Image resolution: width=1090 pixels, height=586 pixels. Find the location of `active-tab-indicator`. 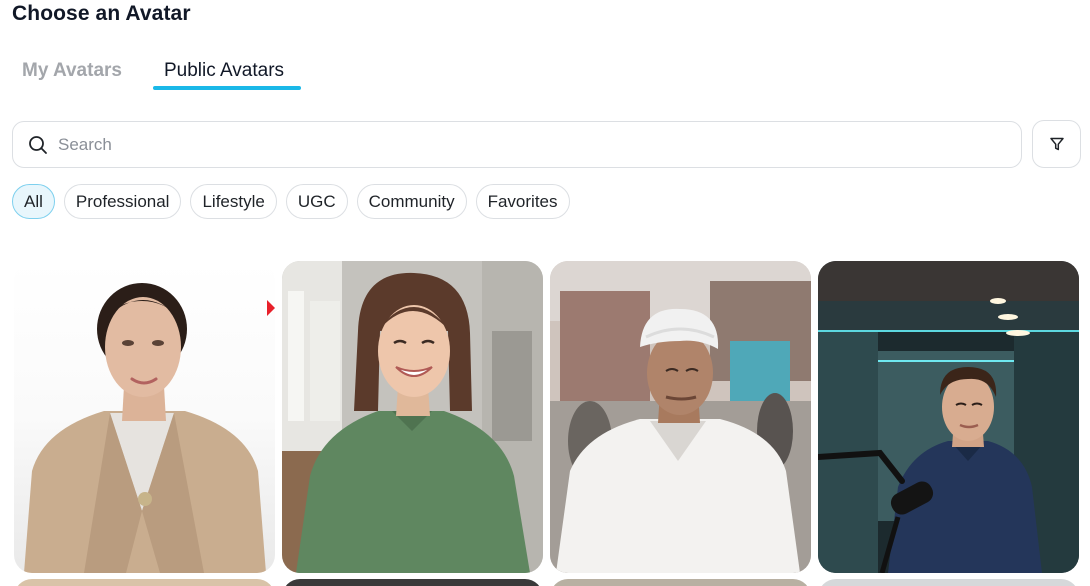

active-tab-indicator is located at coordinates (227, 88).